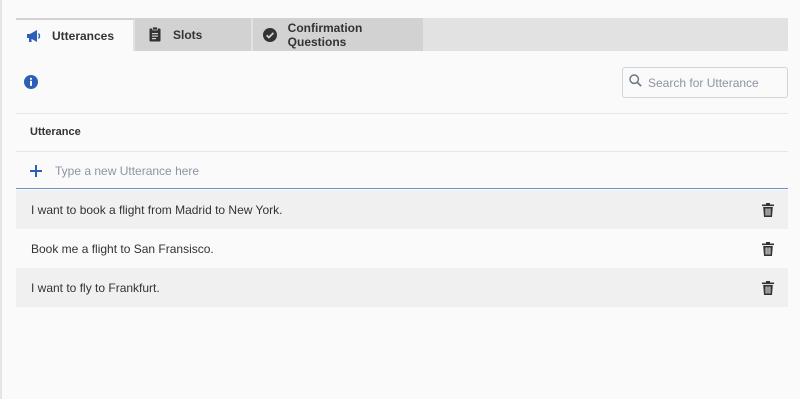 The width and height of the screenshot is (800, 399). I want to click on utterance-row: Book me a flight to San Fransisco., so click(402, 248).